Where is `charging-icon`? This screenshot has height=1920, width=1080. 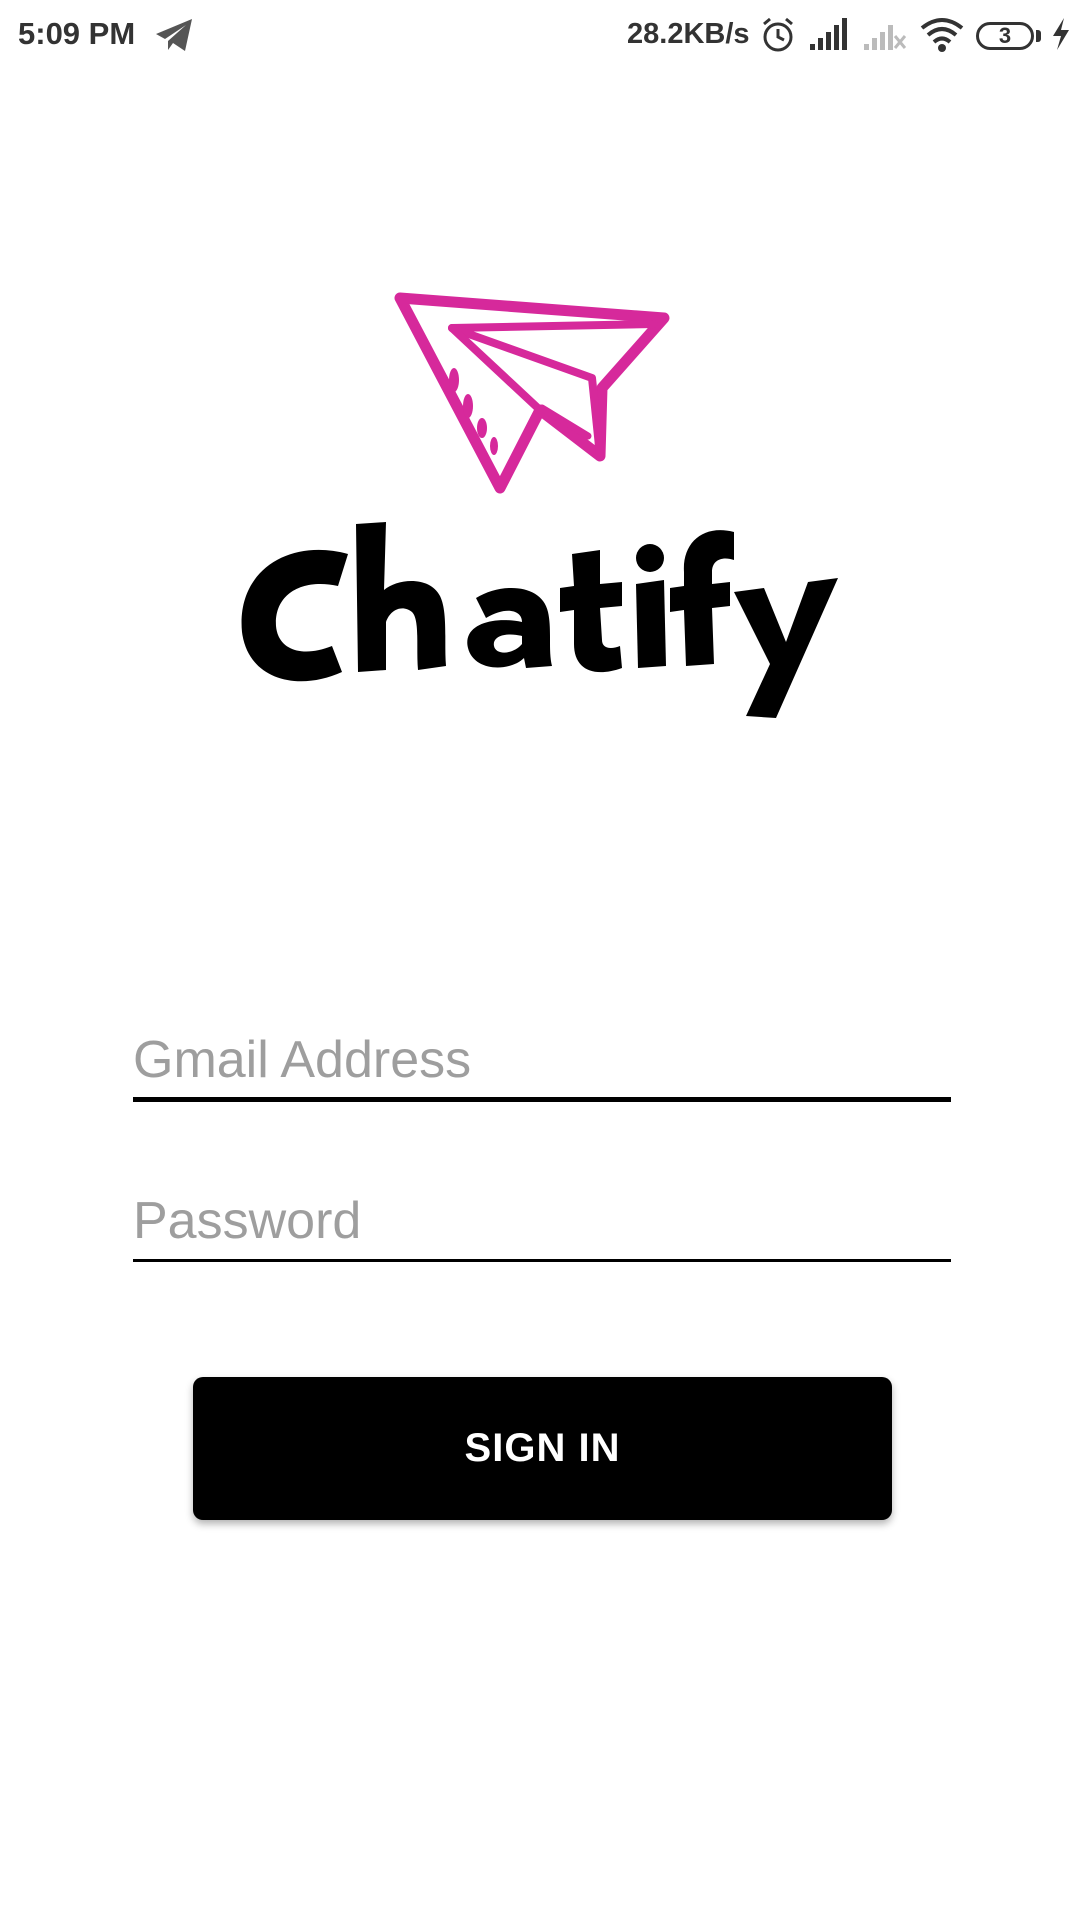 charging-icon is located at coordinates (1061, 34).